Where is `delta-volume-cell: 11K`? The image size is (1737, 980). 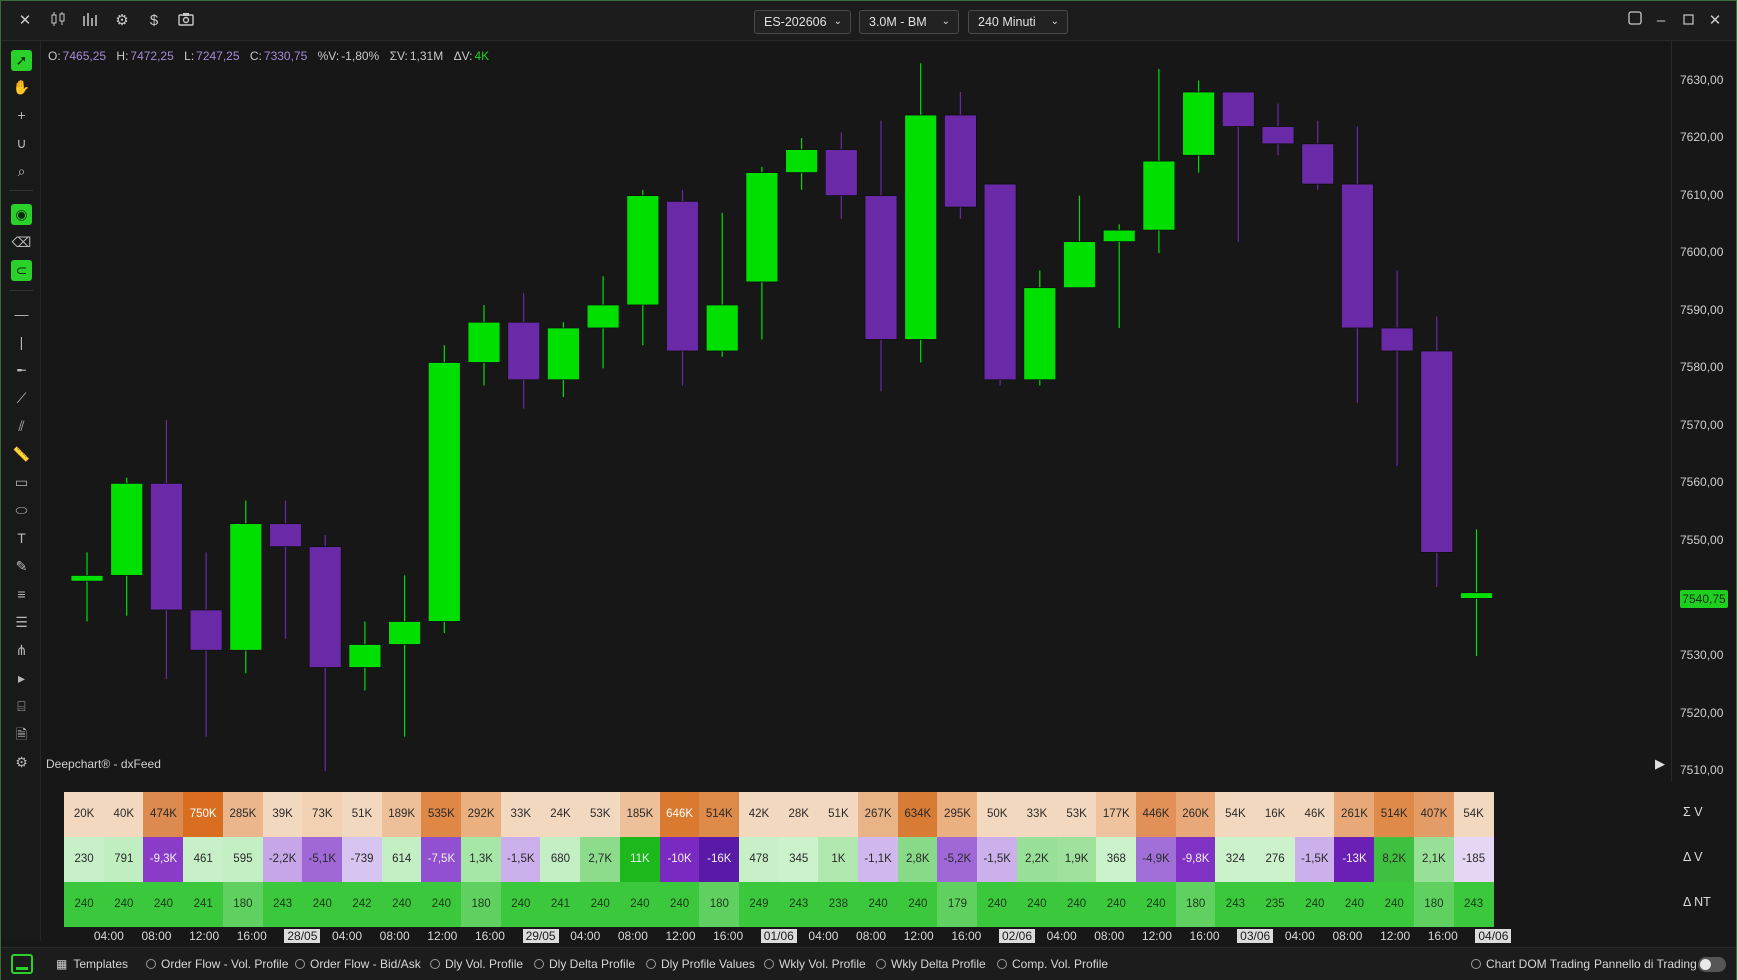
delta-volume-cell: 11K is located at coordinates (639, 859).